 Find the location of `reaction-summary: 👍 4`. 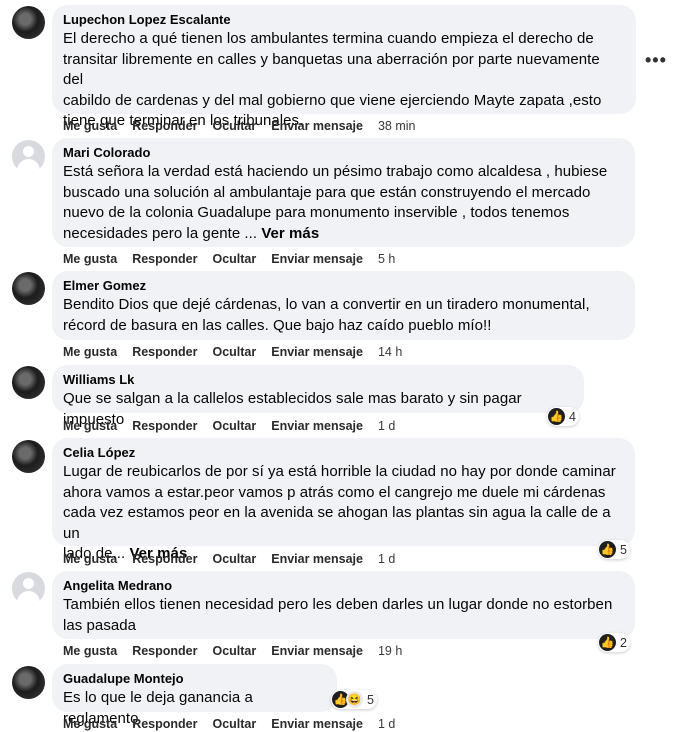

reaction-summary: 👍 4 is located at coordinates (563, 416).